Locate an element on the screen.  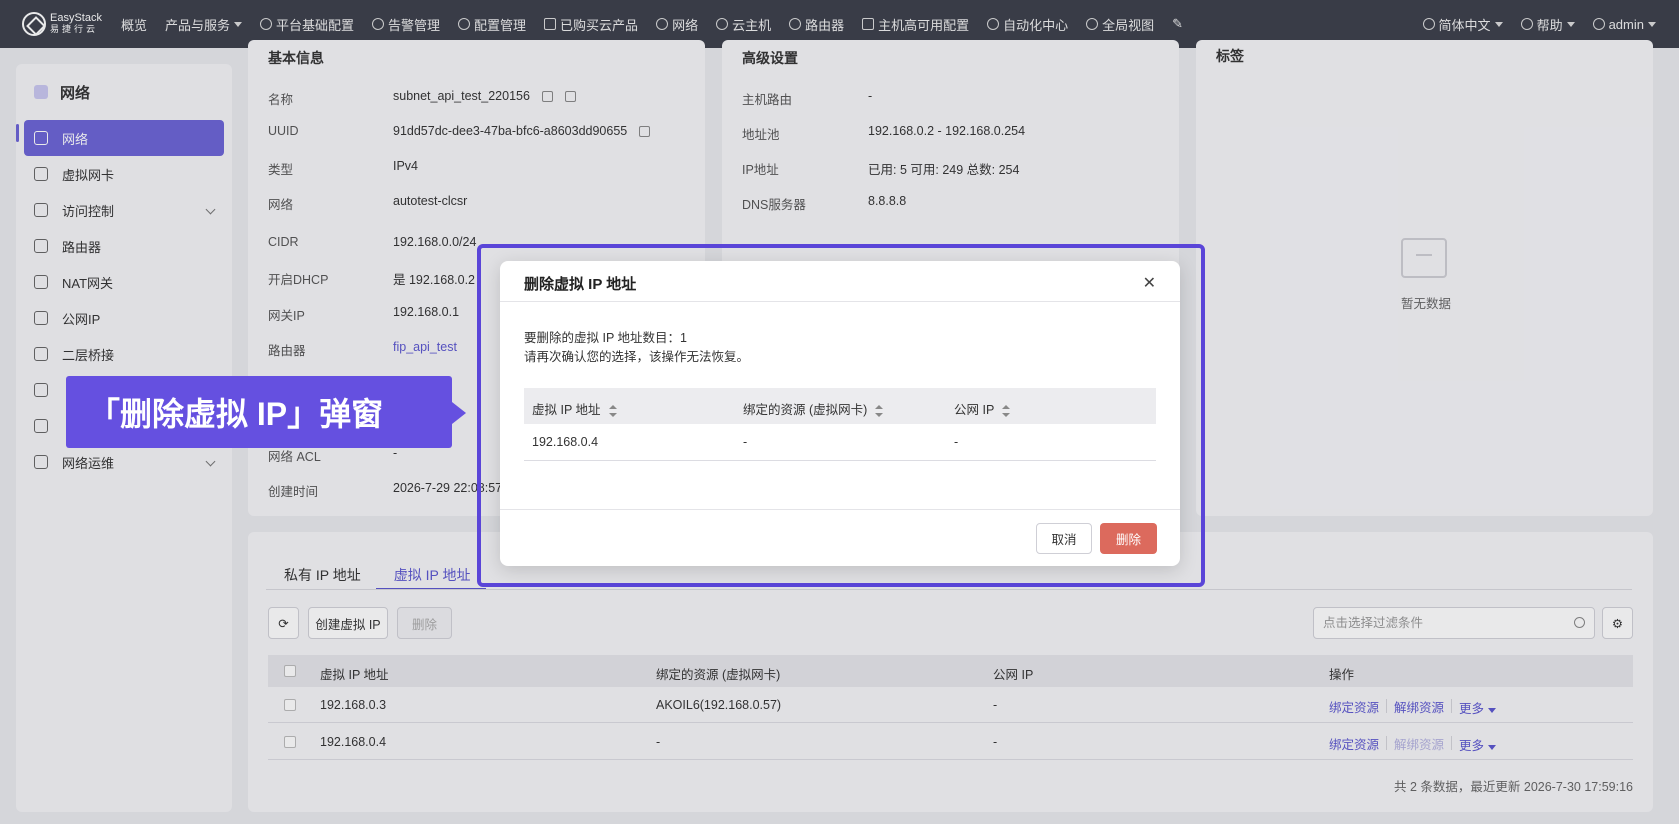
modal-header-public-ip-label: 公网 IP is located at coordinates (974, 410).